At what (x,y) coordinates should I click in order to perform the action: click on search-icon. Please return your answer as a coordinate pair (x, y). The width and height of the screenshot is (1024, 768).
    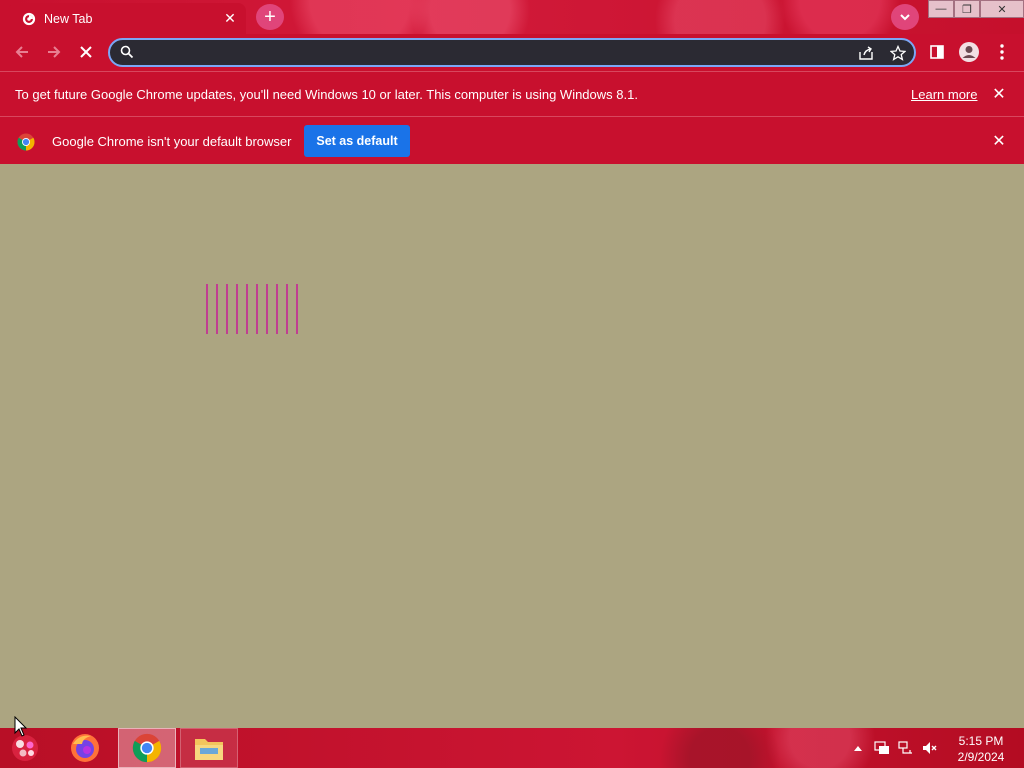
    Looking at the image, I should click on (127, 52).